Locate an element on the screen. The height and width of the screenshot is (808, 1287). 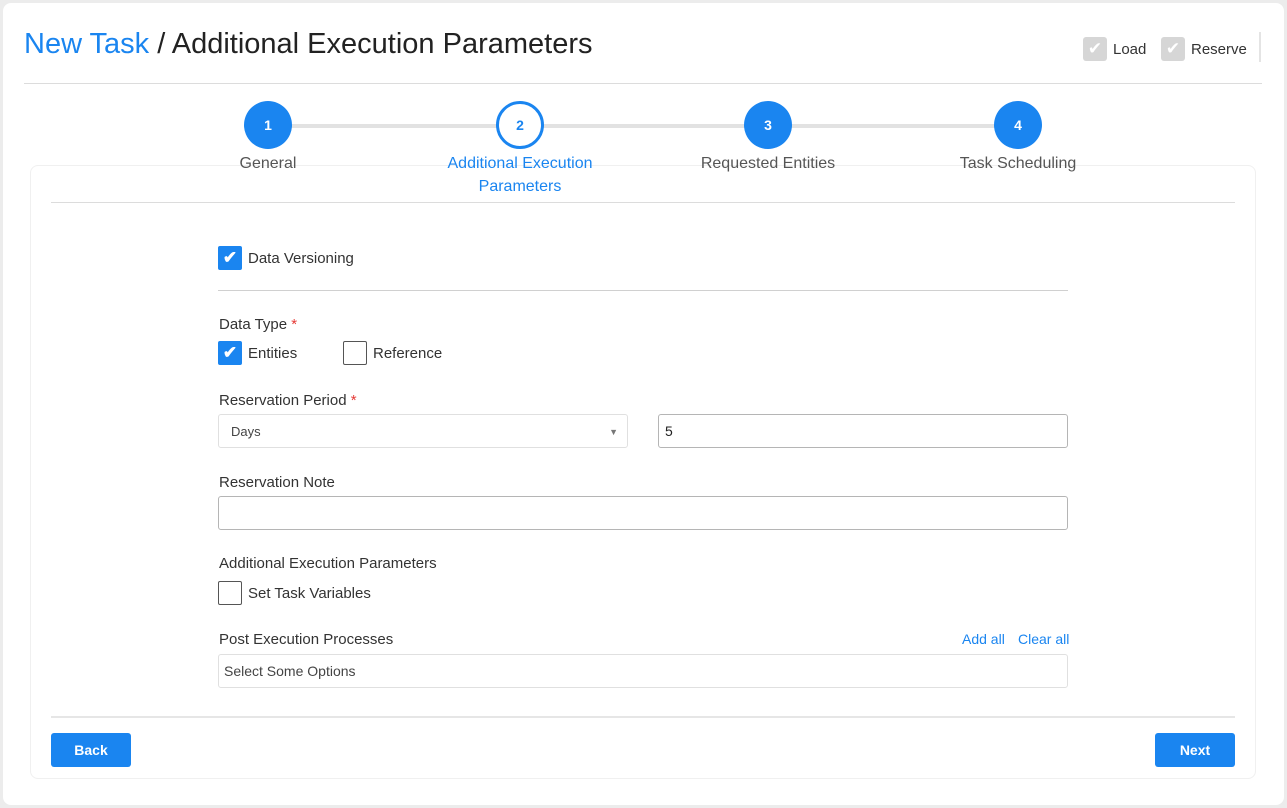
reference-checkbox: Reference is located at coordinates (392, 353).